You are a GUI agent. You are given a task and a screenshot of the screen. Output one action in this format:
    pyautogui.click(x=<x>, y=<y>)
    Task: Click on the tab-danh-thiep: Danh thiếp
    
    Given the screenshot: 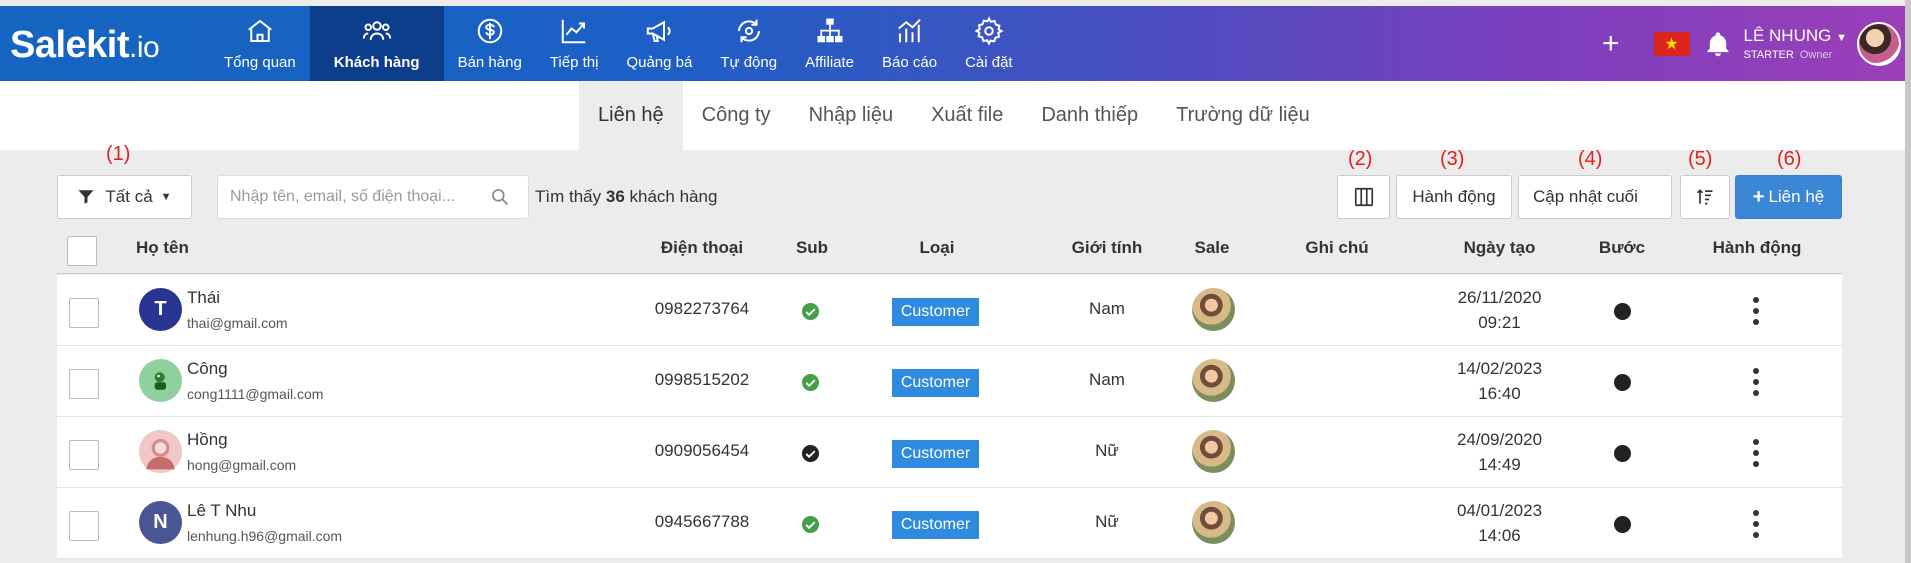 What is the action you would take?
    pyautogui.click(x=1089, y=115)
    